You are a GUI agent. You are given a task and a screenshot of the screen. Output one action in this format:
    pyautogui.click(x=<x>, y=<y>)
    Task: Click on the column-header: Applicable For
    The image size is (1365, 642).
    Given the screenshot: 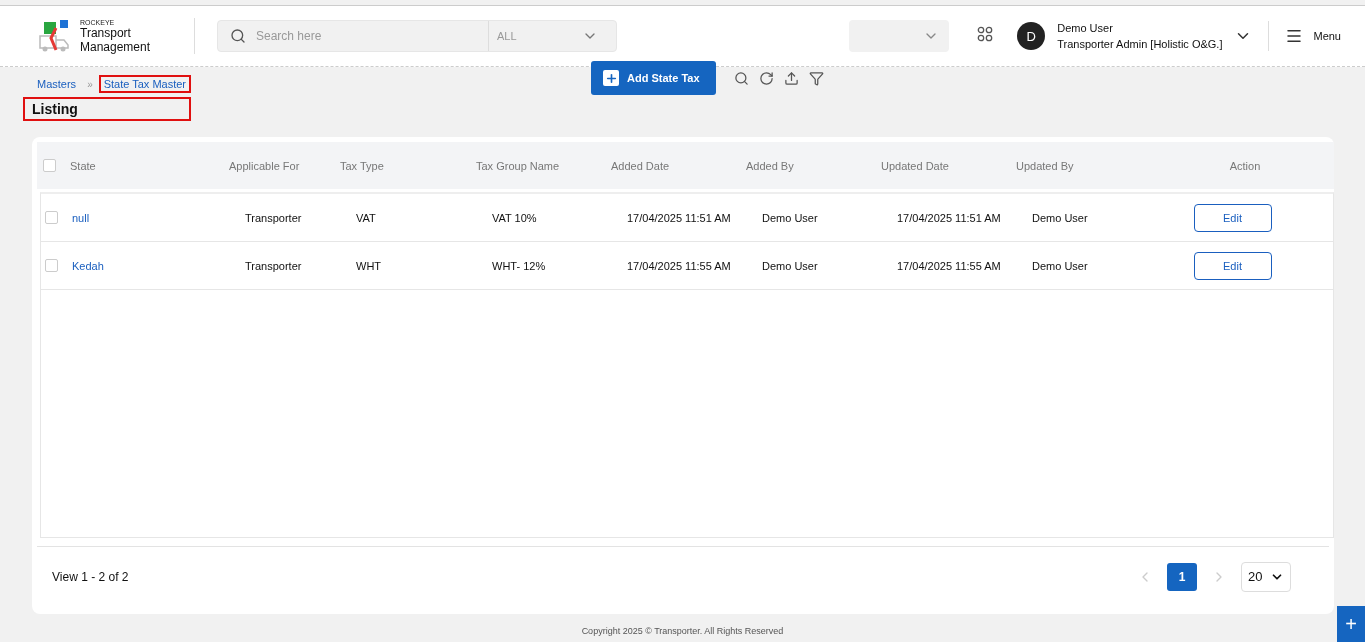 What is the action you would take?
    pyautogui.click(x=265, y=165)
    